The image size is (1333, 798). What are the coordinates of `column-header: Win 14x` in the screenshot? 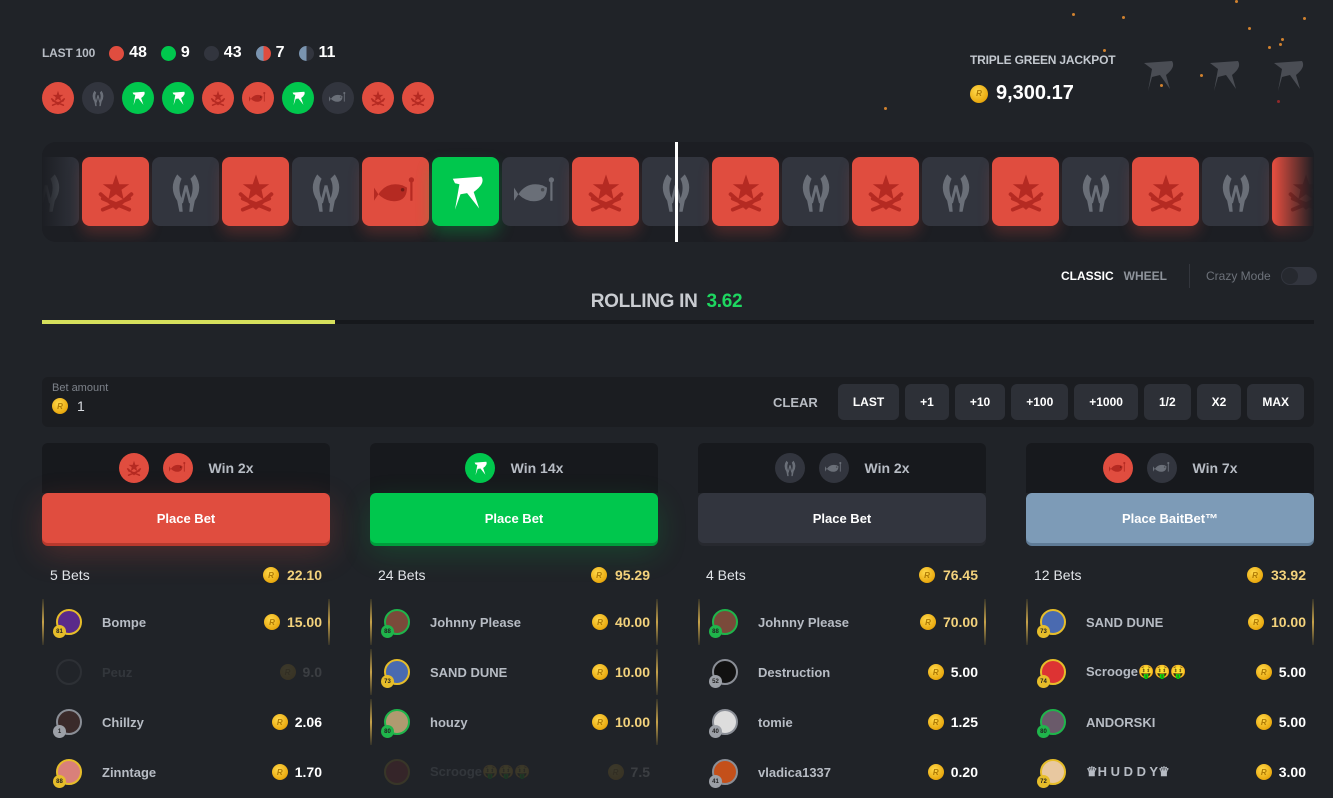 It's located at (514, 468).